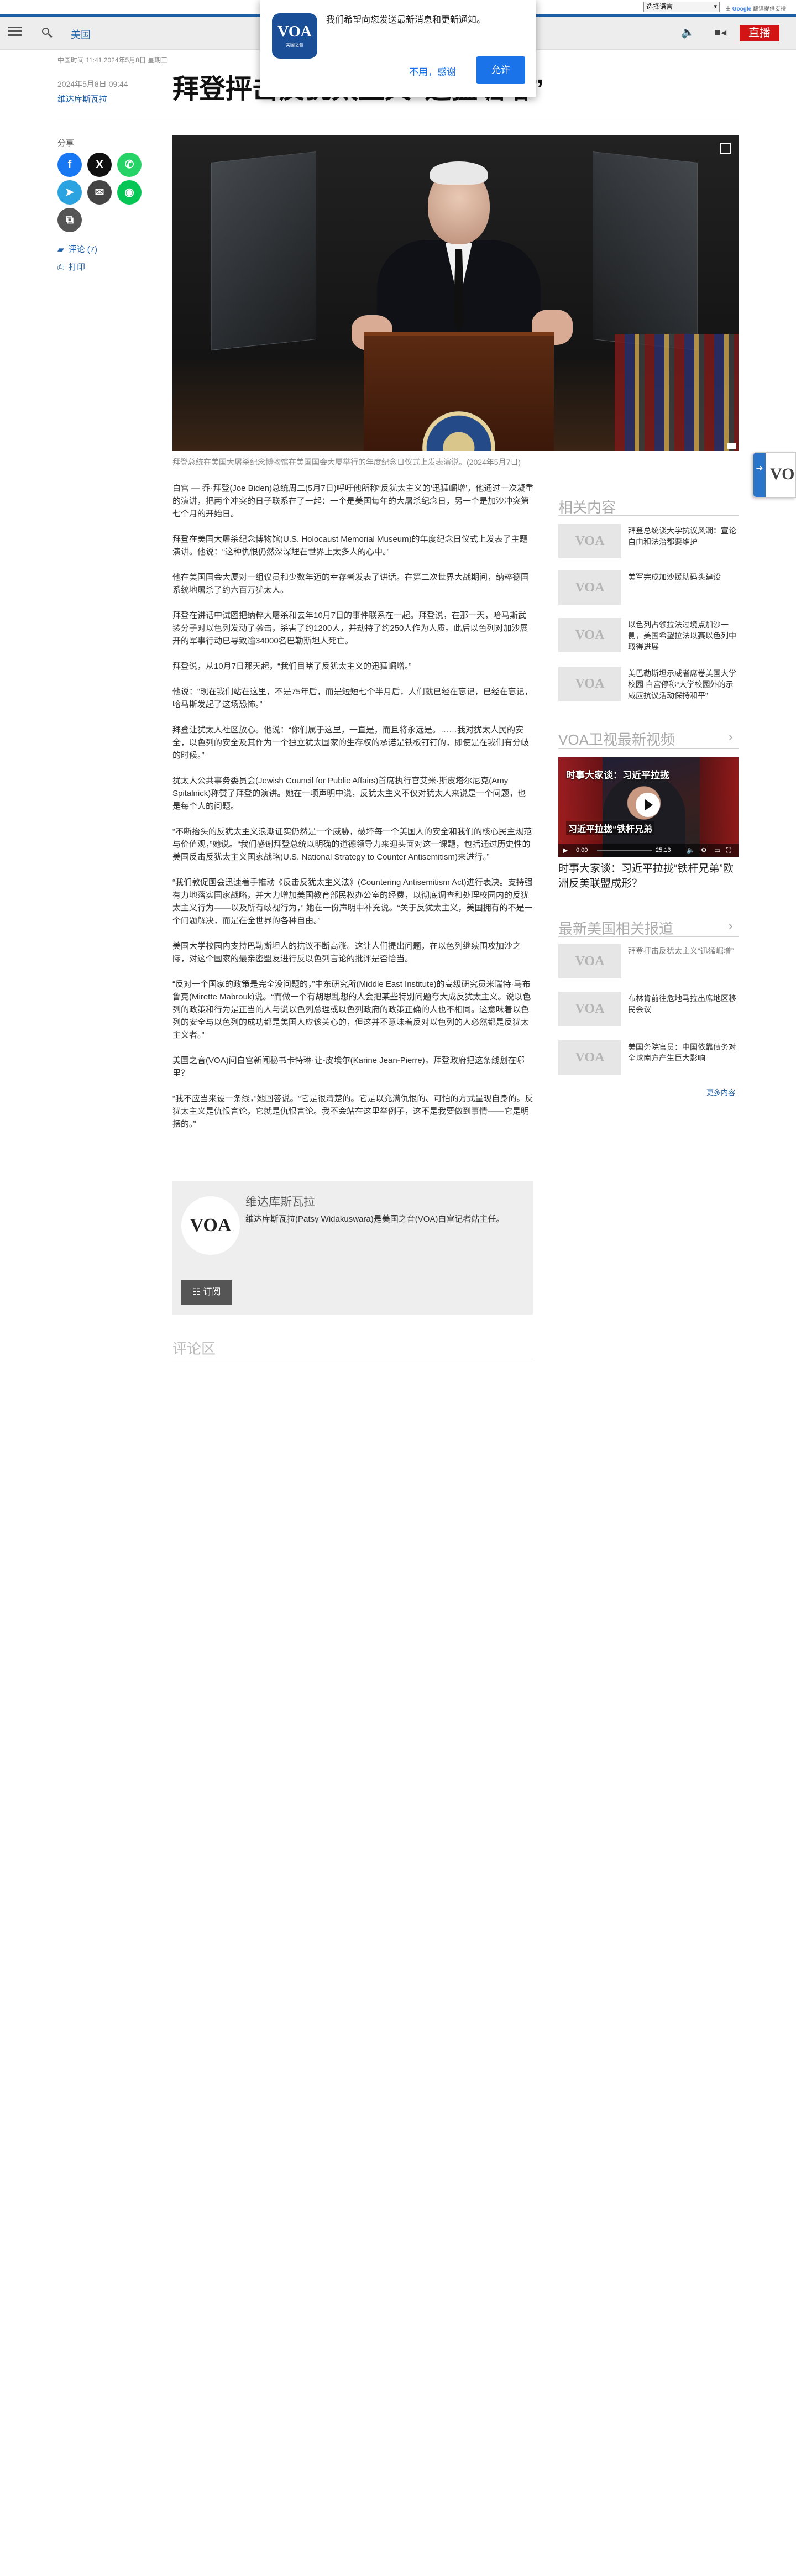  Describe the element at coordinates (61, 267) in the screenshot. I see `print-icon: ⎙` at that location.